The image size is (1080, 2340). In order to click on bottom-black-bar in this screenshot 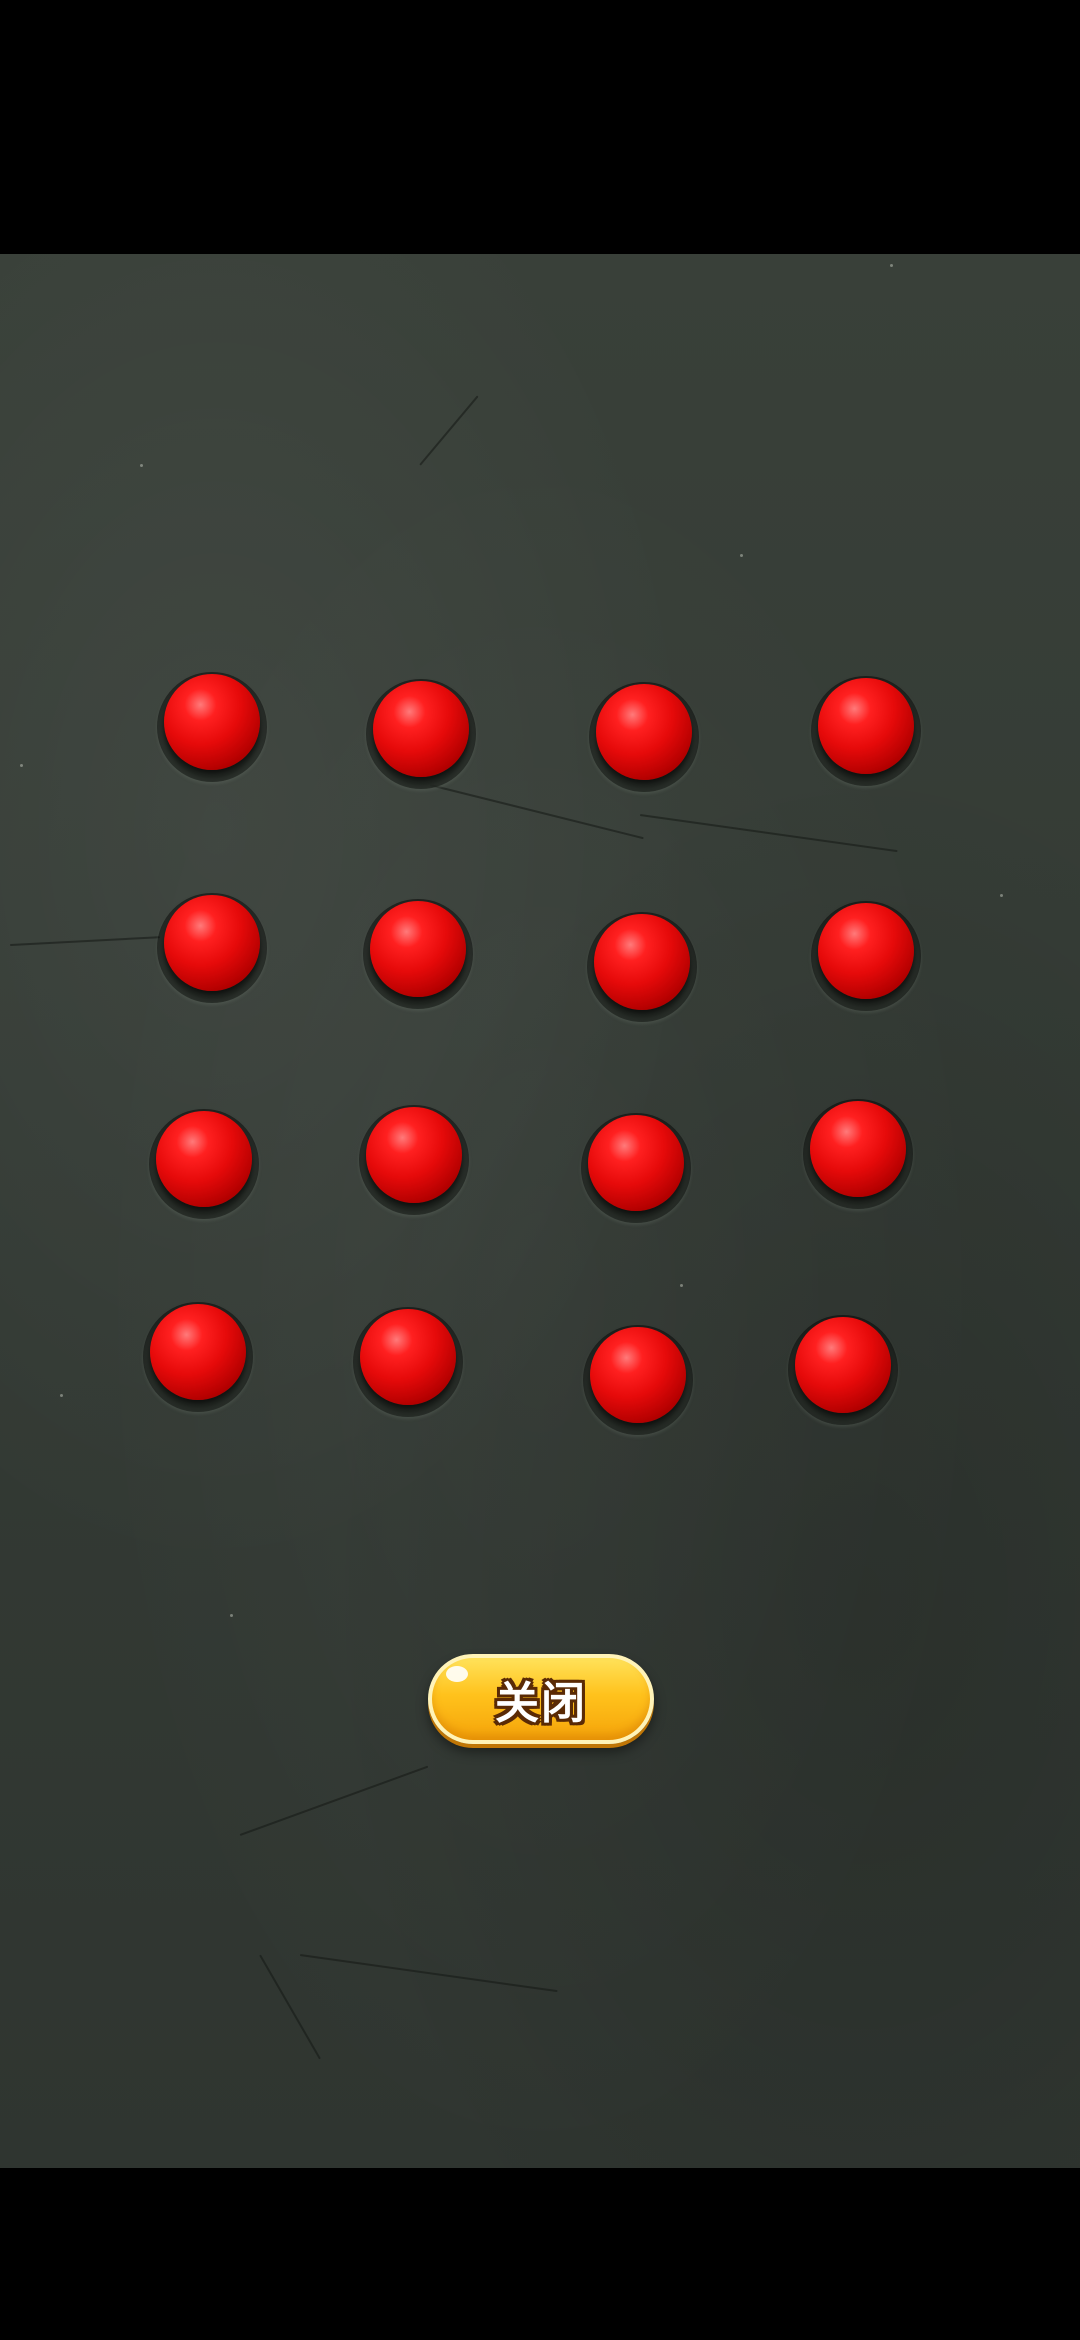, I will do `click(540, 2254)`.